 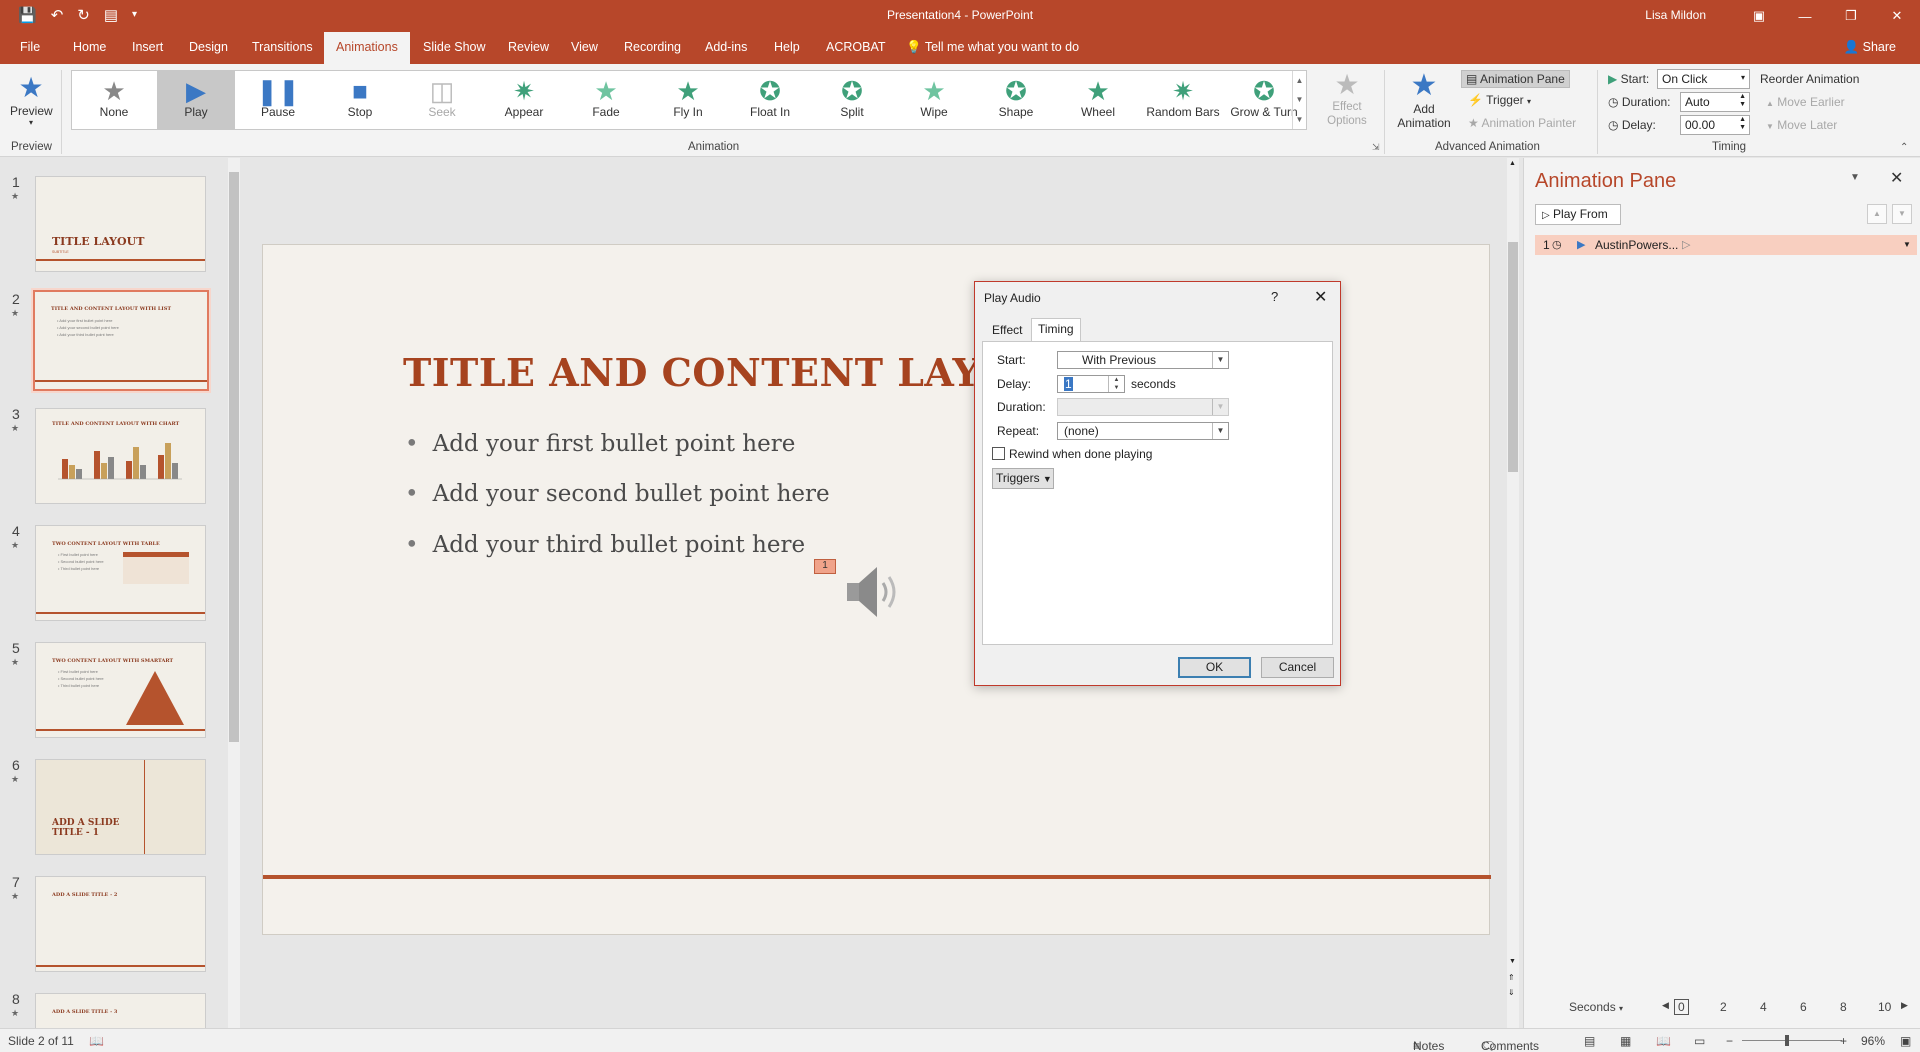 I want to click on slide-scrollbar: ▲ ▼ ⇑ ⇓, so click(x=1513, y=593).